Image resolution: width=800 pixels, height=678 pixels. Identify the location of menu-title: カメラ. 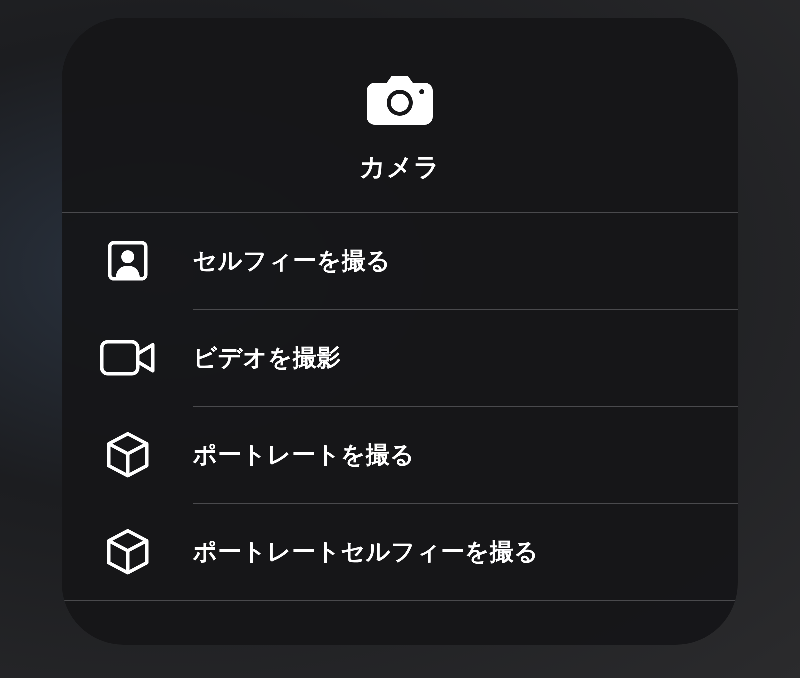
(400, 168).